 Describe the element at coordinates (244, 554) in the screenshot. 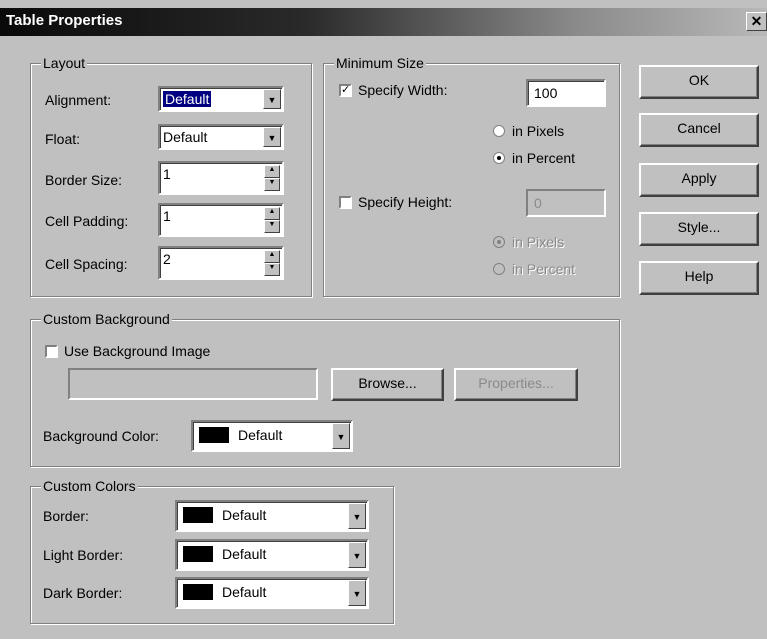

I see `light-border-value: Default` at that location.